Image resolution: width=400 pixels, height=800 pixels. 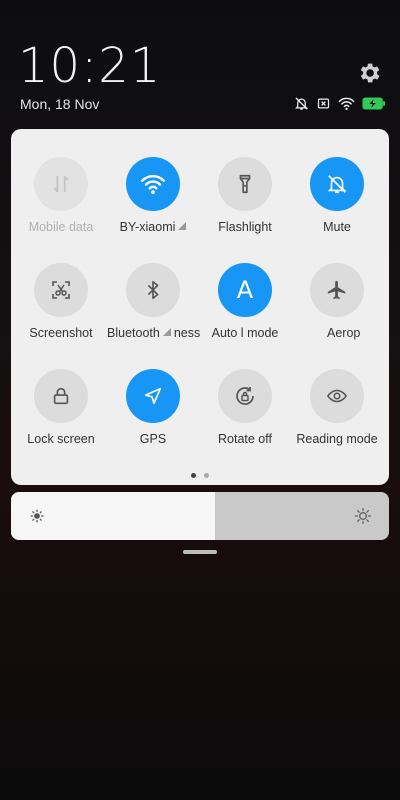 What do you see at coordinates (227, 333) in the screenshot?
I see `auto-mode-label-fragment: Auto l` at bounding box center [227, 333].